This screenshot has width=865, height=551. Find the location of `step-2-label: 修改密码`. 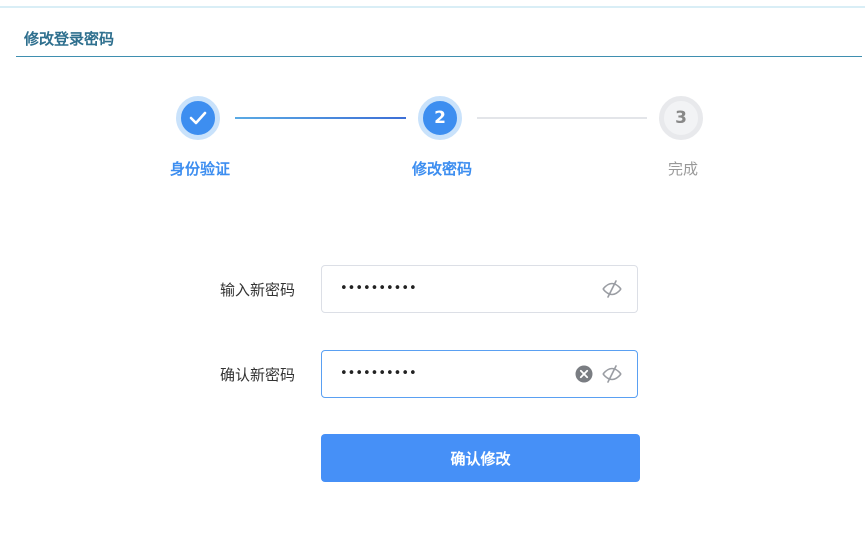

step-2-label: 修改密码 is located at coordinates (441, 169).